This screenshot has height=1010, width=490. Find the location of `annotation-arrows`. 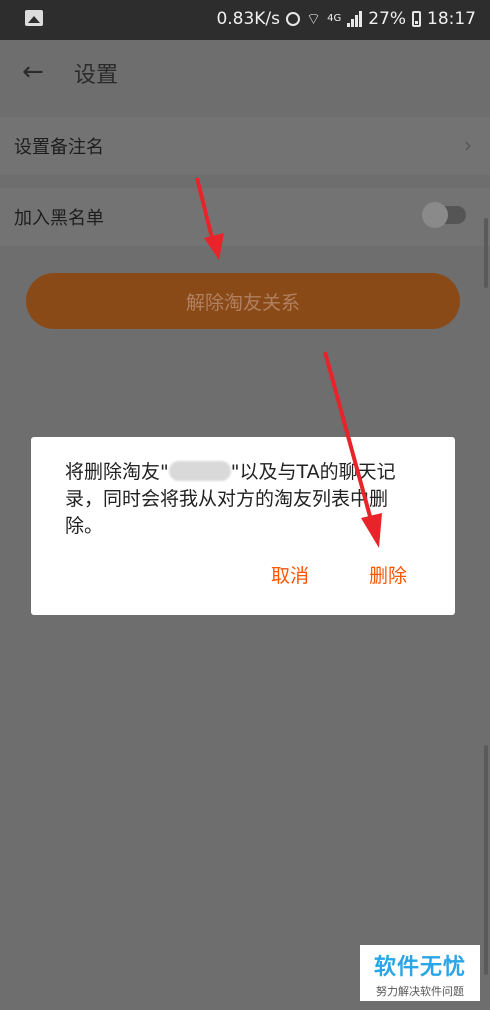

annotation-arrows is located at coordinates (288, 362).